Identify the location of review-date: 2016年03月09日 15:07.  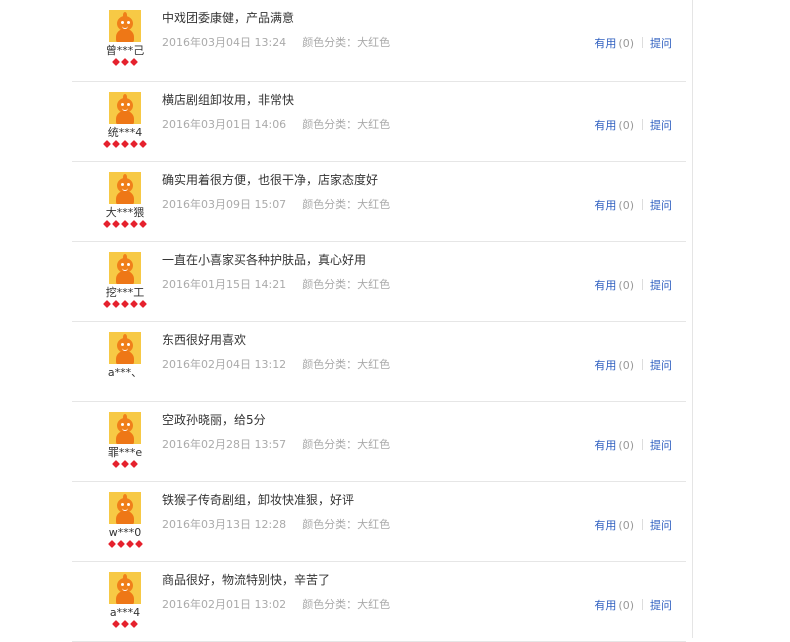
(224, 204).